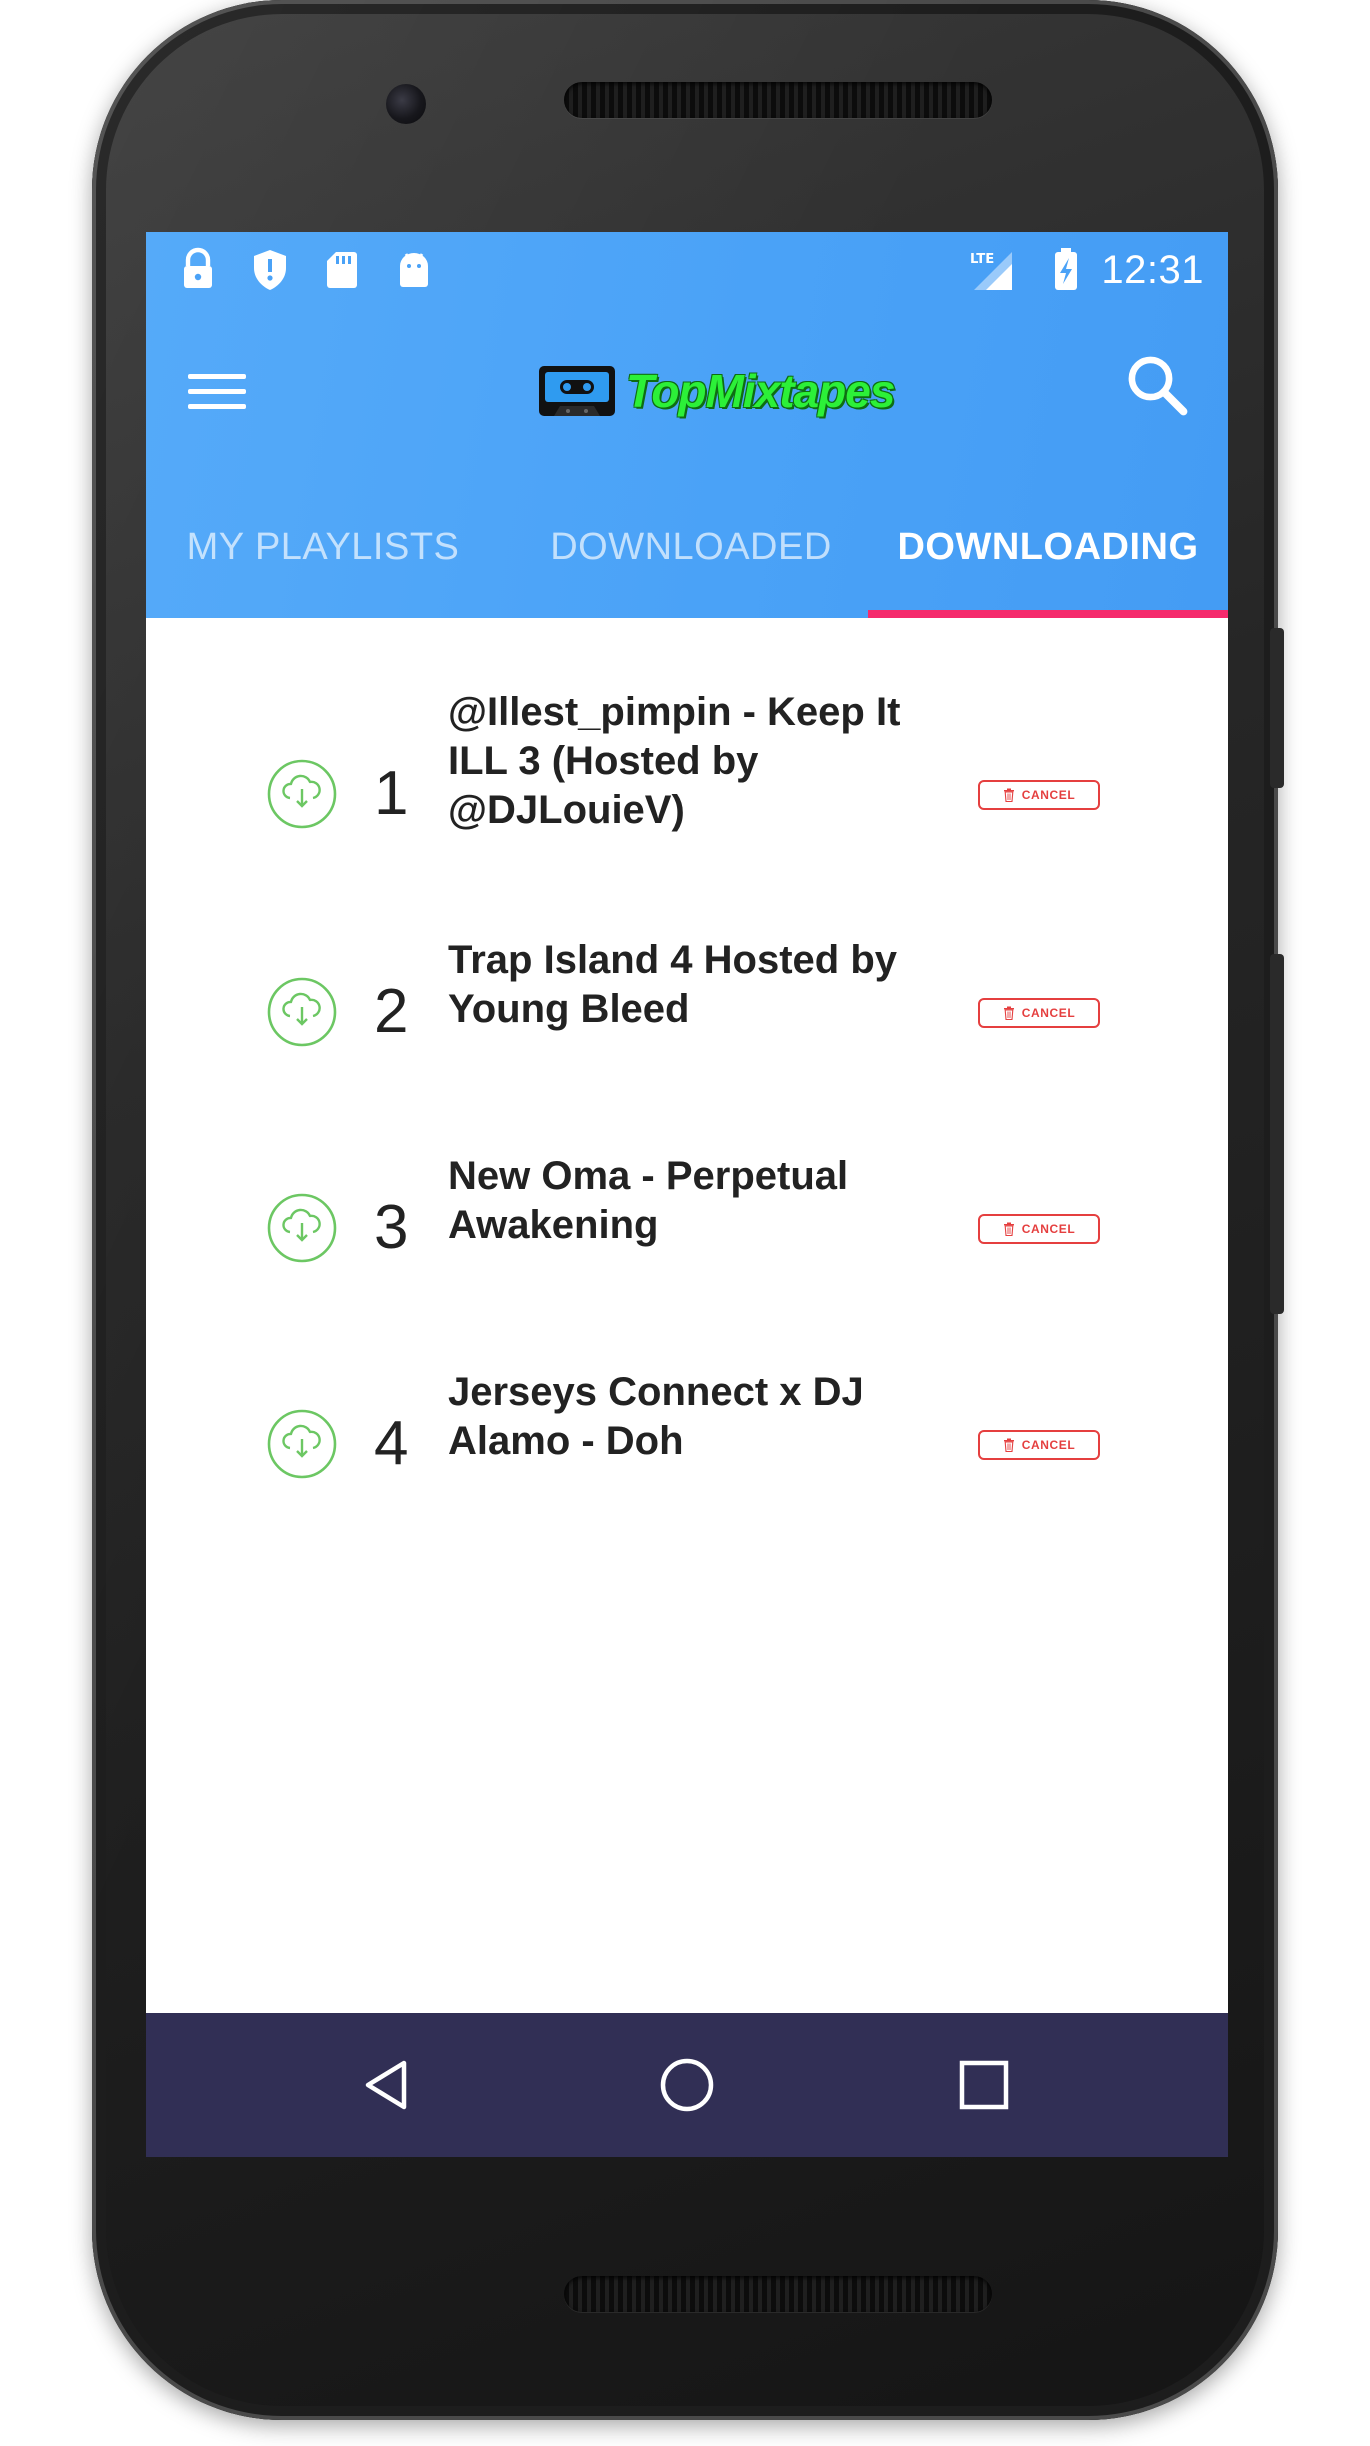  Describe the element at coordinates (406, 104) in the screenshot. I see `front-camera` at that location.